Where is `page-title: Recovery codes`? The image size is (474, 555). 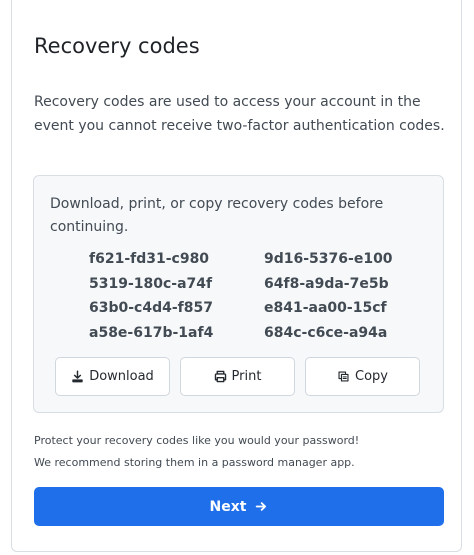 page-title: Recovery codes is located at coordinates (117, 46).